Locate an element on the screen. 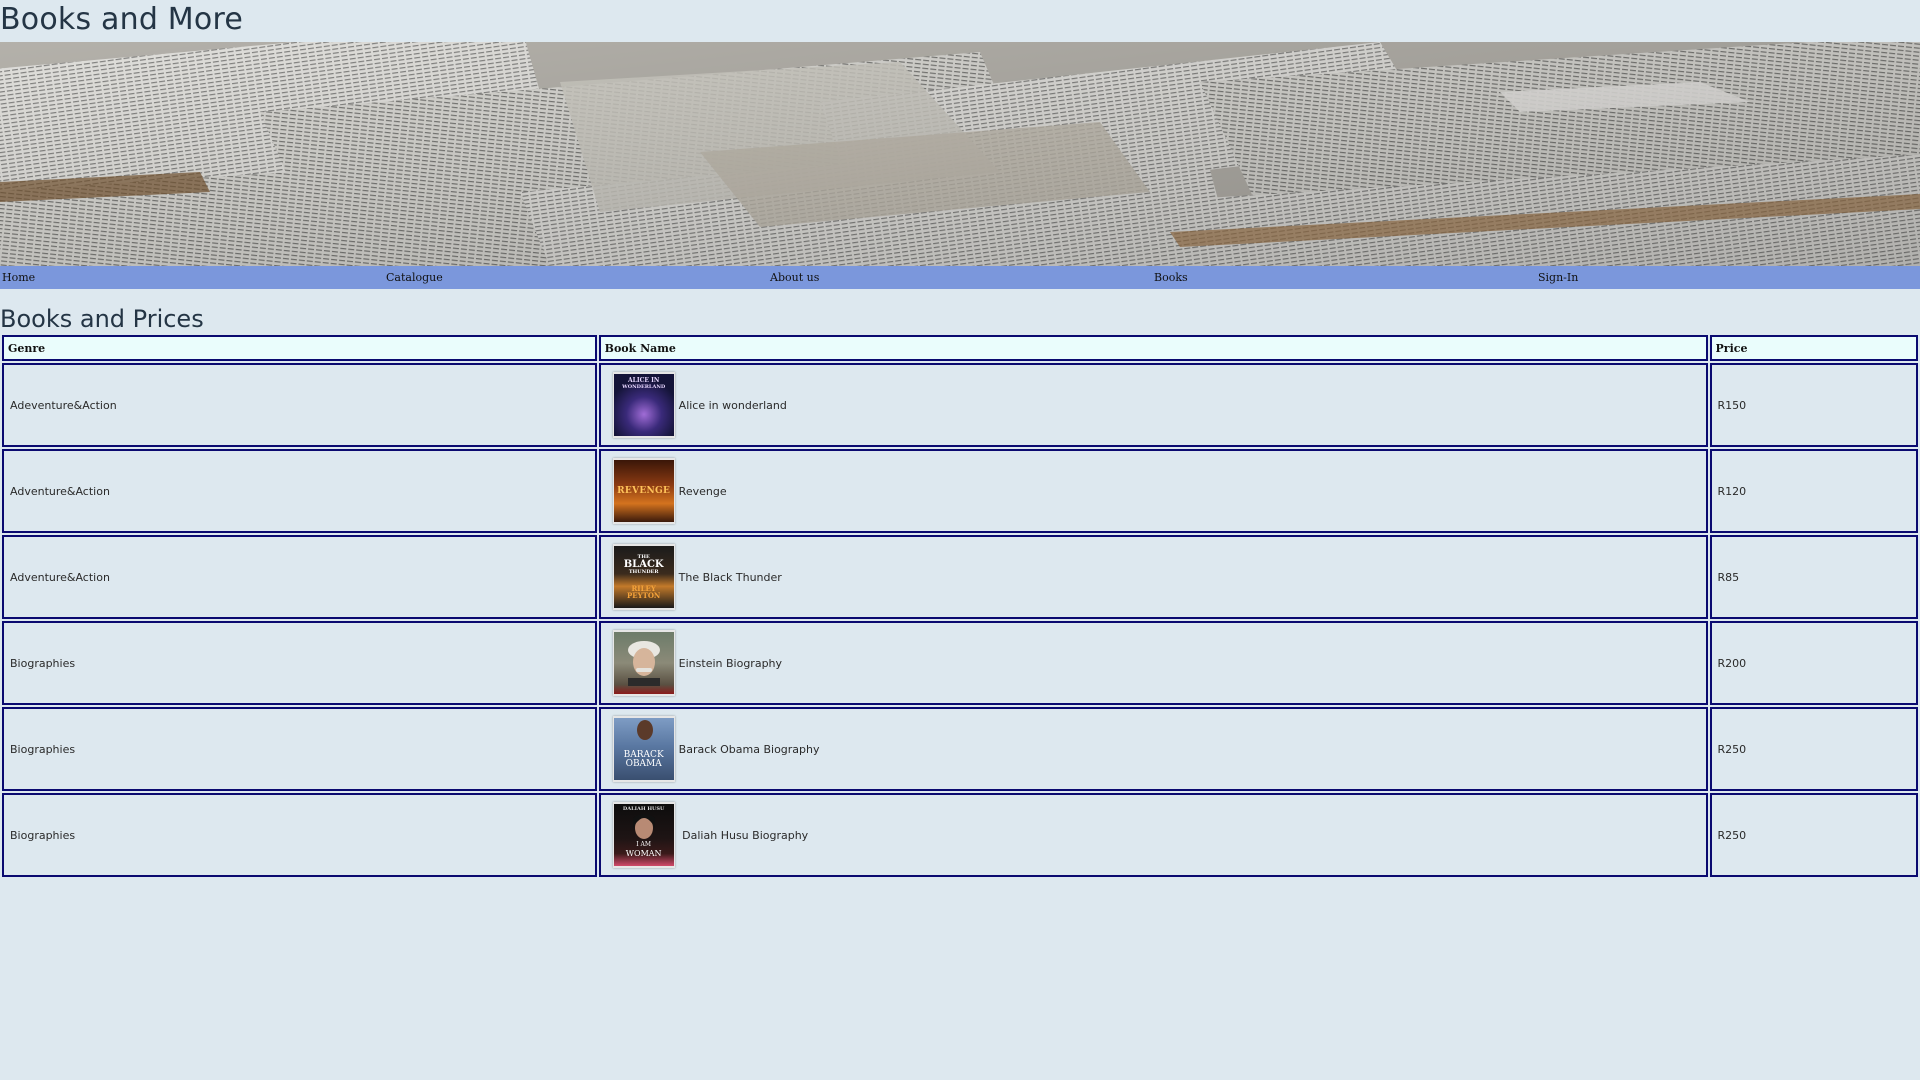 The image size is (1920, 1080). daliah-cover-icon: DALIAH HUSU I AM WOMAN is located at coordinates (643, 835).